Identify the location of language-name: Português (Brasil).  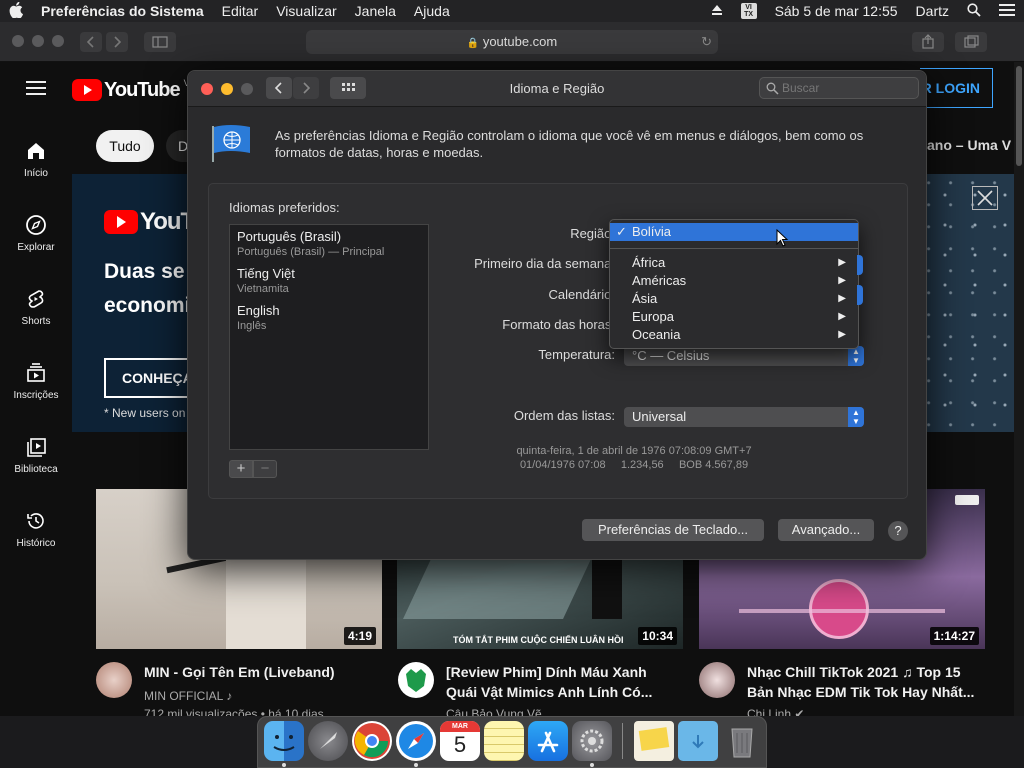
(289, 236).